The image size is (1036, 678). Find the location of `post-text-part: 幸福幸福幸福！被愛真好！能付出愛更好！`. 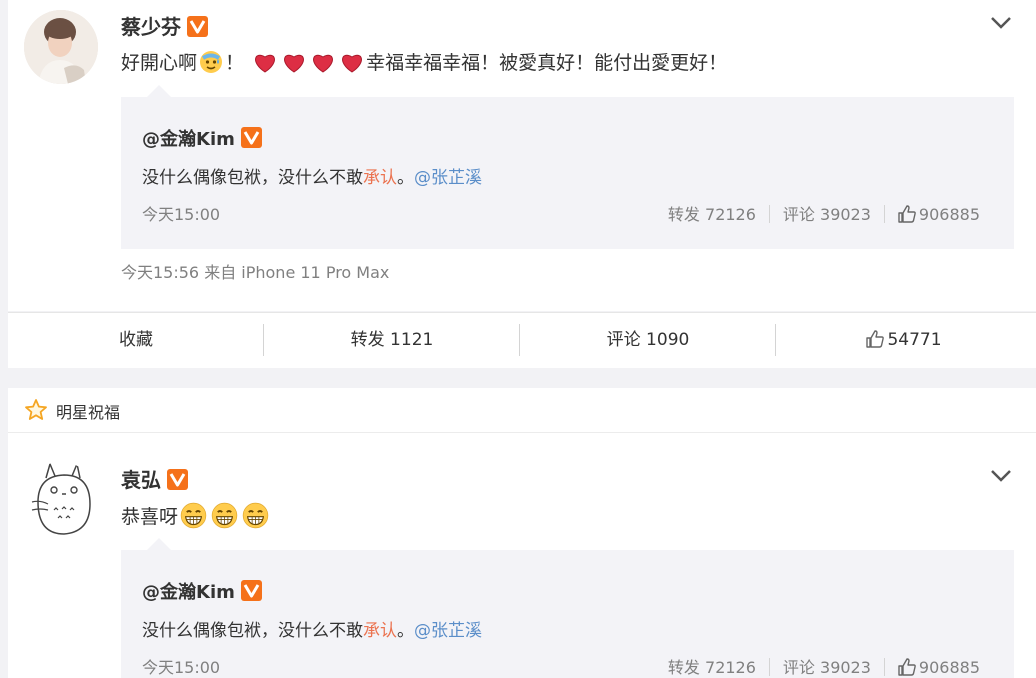

post-text-part: 幸福幸福幸福！被愛真好！能付出愛更好！ is located at coordinates (547, 63).